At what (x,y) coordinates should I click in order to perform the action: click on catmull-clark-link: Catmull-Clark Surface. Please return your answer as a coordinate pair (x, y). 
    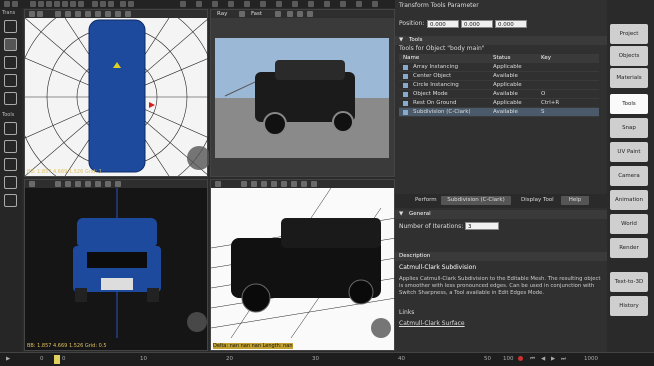
    Looking at the image, I should click on (432, 323).